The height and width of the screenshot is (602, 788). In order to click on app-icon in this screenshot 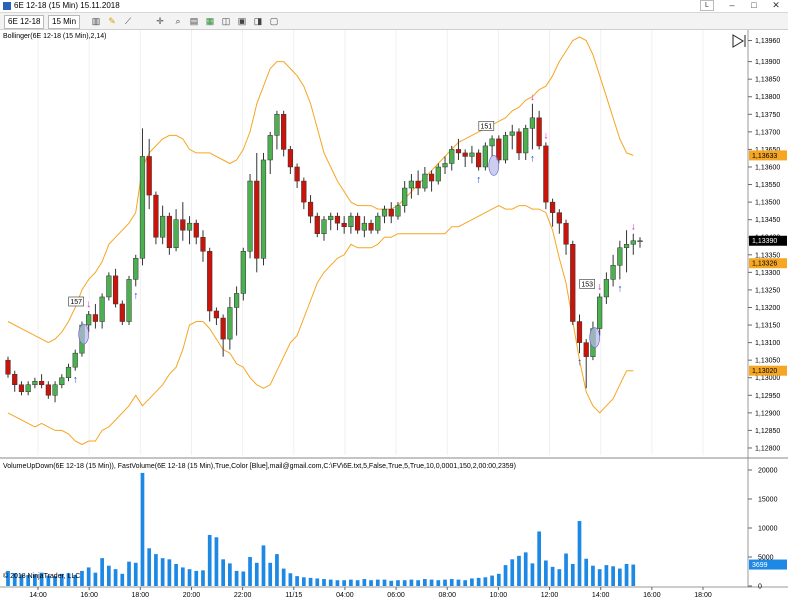, I will do `click(7, 6)`.